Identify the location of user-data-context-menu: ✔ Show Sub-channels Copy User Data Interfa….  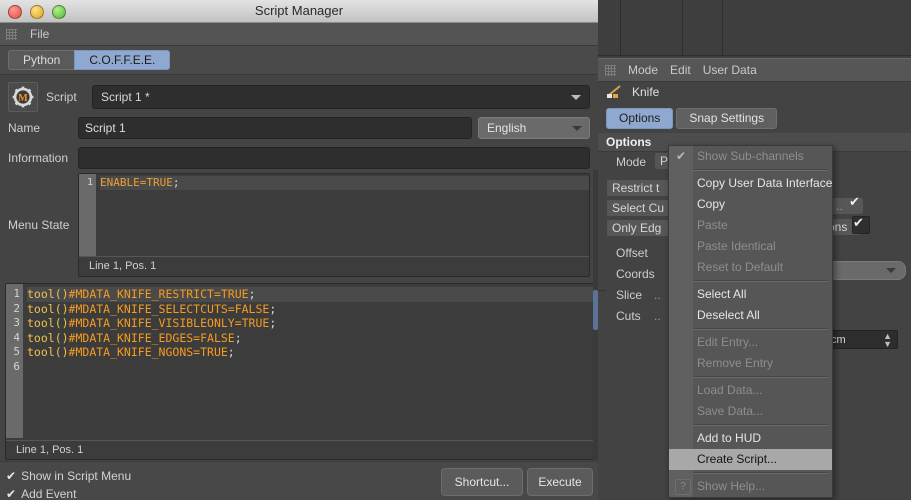
(750, 321).